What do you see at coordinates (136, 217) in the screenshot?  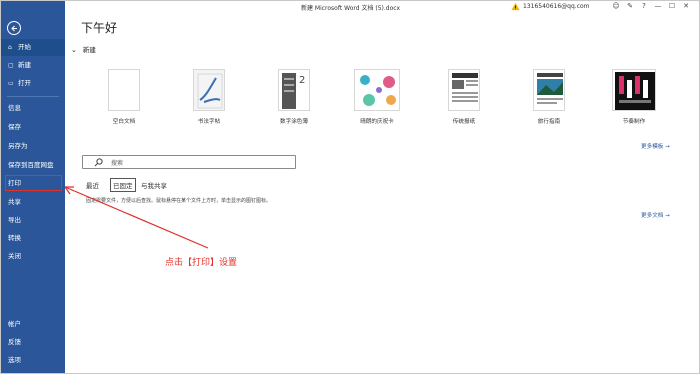 I see `annotation-arrow` at bounding box center [136, 217].